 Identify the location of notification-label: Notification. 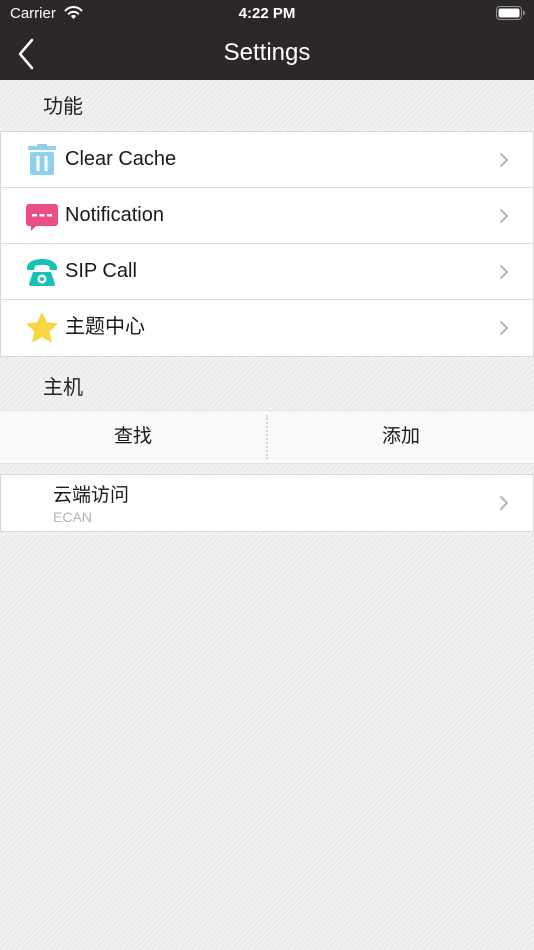
(114, 215).